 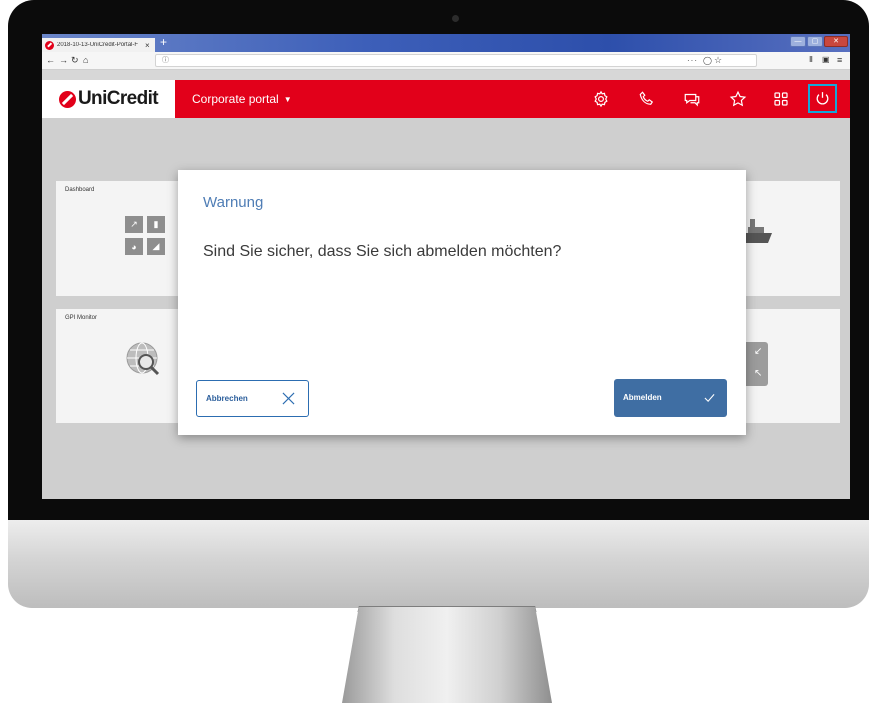 I want to click on star-icon, so click(x=738, y=99).